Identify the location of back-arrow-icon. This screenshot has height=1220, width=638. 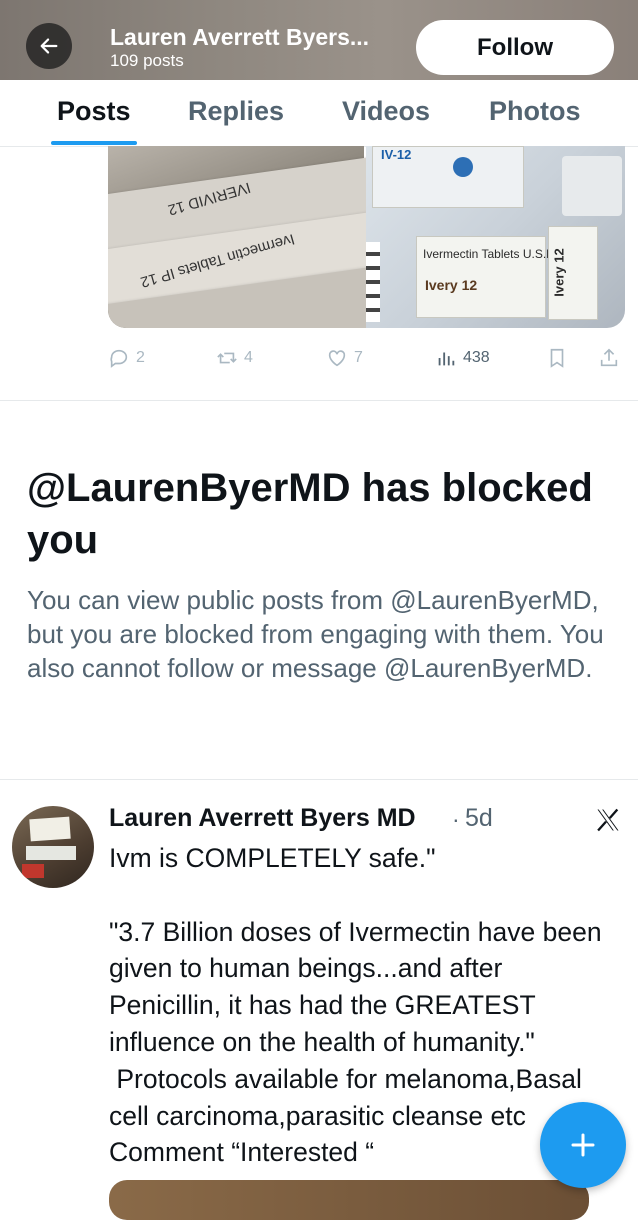
(49, 46).